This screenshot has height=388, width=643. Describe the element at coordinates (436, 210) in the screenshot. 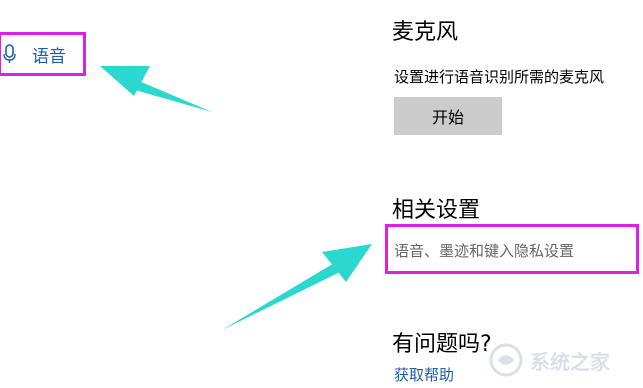

I see `related-settings-title: 相关设置` at that location.